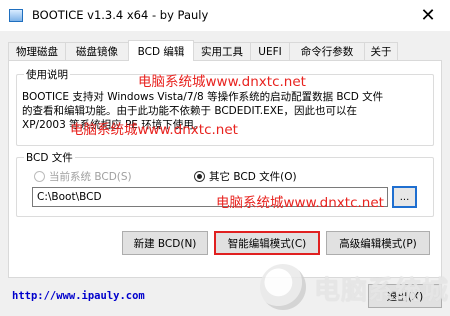 The width and height of the screenshot is (450, 316). Describe the element at coordinates (47, 74) in the screenshot. I see `usage-group-legend: 使用说明` at that location.